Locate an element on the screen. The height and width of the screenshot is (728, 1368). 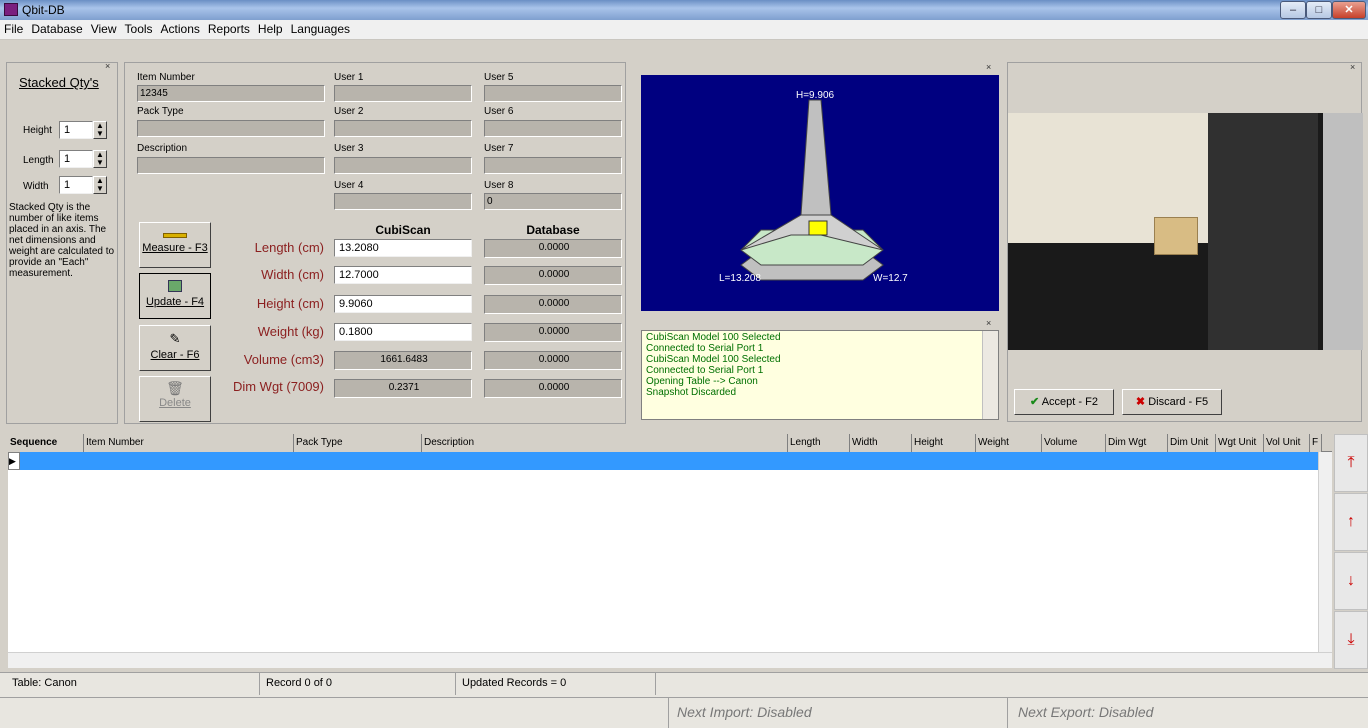
col-item-number: Item Number is located at coordinates (189, 443).